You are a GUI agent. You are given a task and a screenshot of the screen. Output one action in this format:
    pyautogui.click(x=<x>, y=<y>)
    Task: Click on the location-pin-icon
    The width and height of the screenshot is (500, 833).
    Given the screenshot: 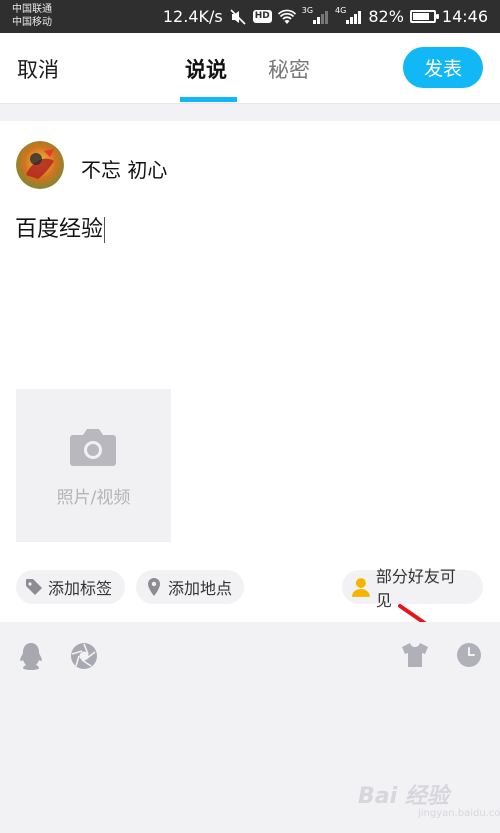 What is the action you would take?
    pyautogui.click(x=154, y=587)
    